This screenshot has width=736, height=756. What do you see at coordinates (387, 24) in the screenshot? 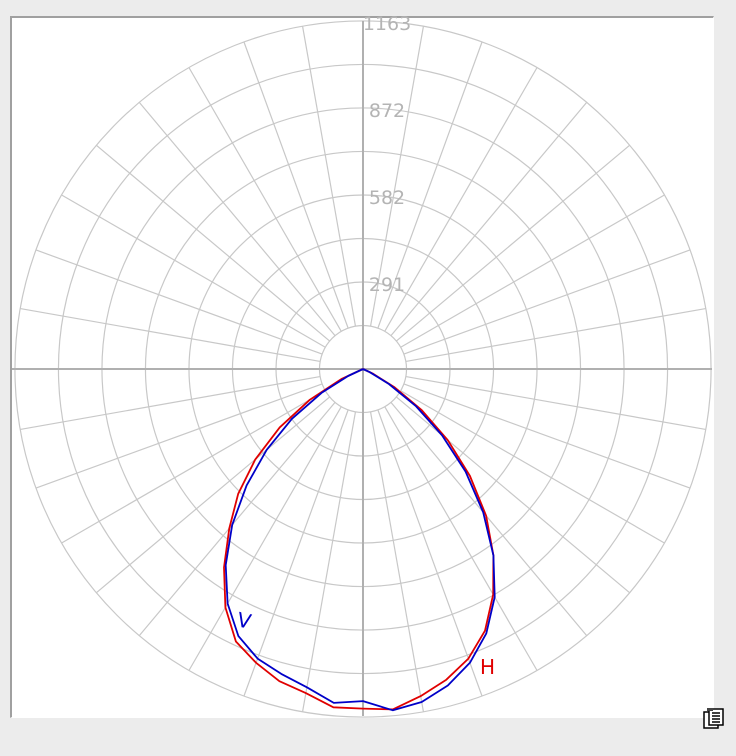
I see `ring-label: 1163` at bounding box center [387, 24].